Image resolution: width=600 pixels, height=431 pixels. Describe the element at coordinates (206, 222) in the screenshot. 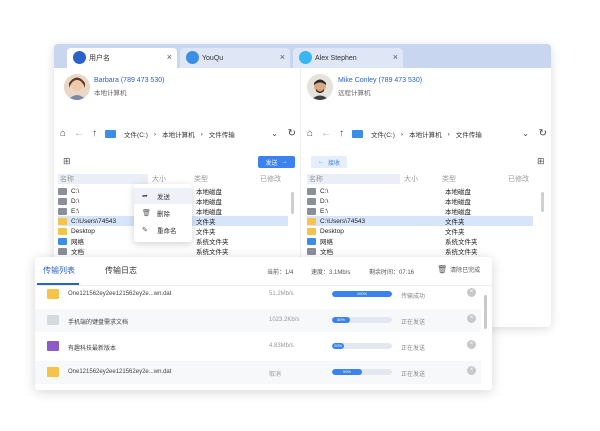

I see `file-type: 文件夹` at that location.